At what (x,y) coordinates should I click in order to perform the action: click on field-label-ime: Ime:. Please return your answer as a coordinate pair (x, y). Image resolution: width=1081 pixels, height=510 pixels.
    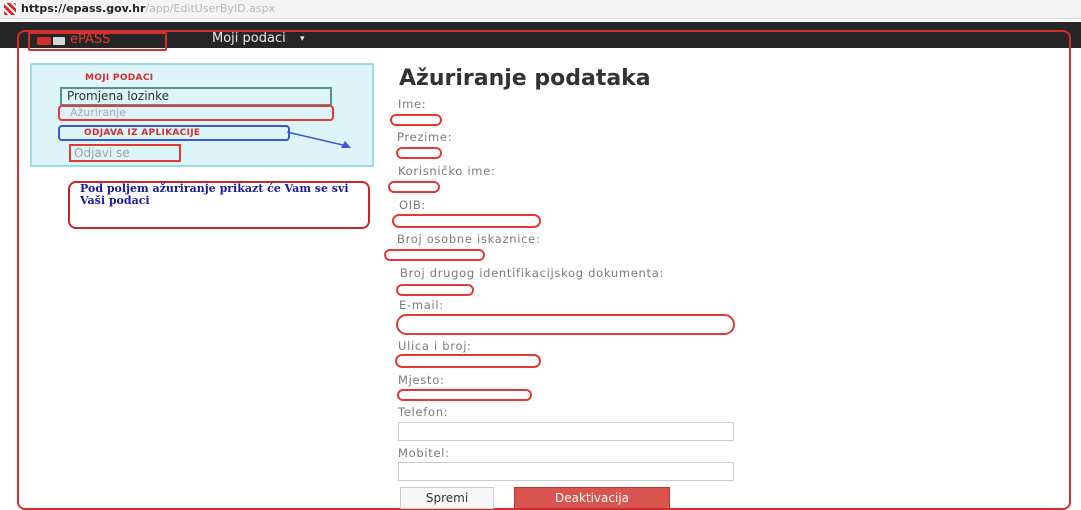
    Looking at the image, I should click on (412, 104).